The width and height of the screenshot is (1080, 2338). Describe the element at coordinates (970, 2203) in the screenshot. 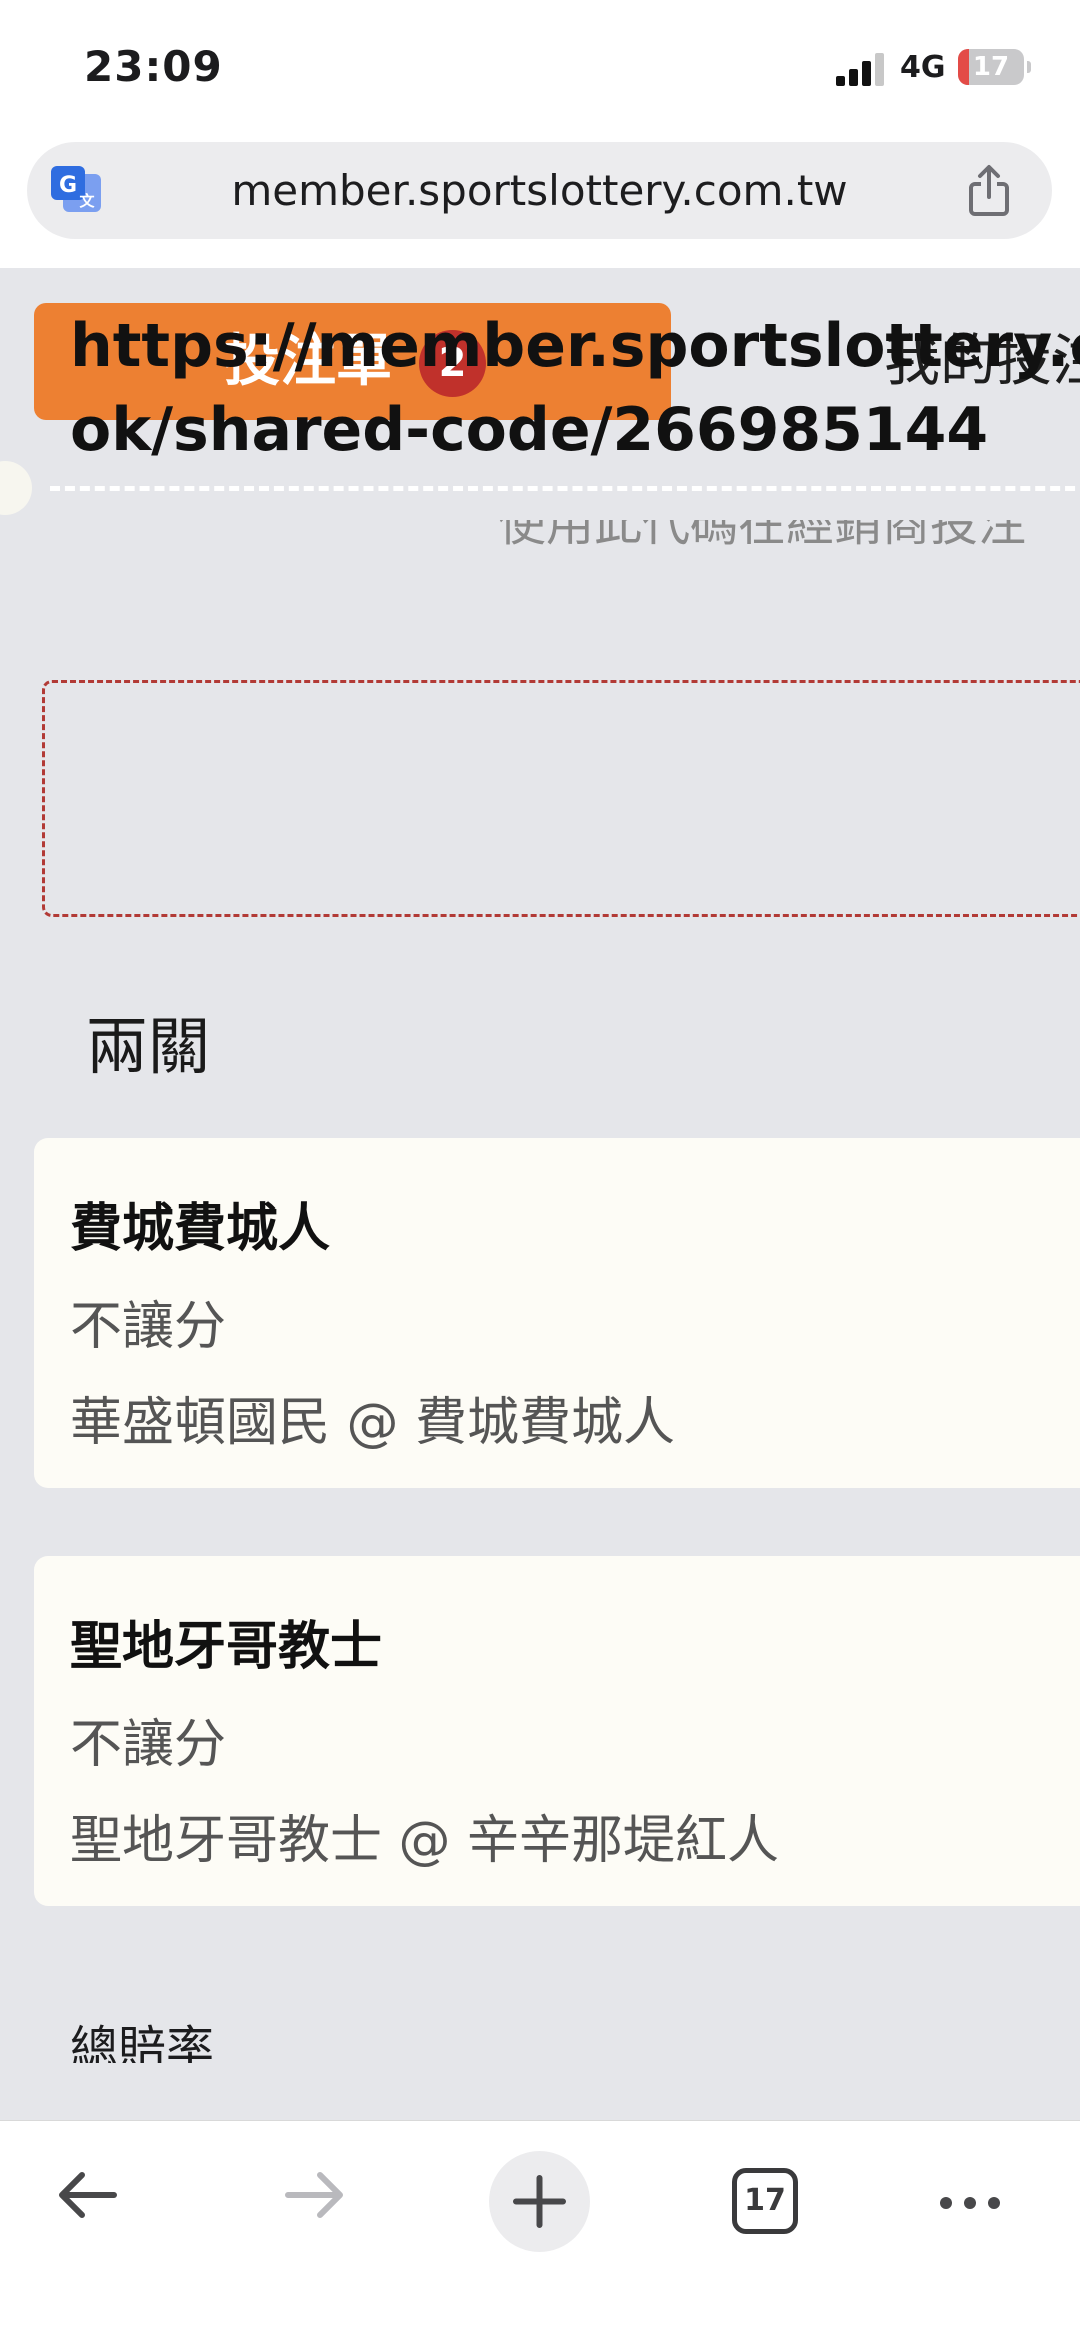

I see `more-icon` at that location.